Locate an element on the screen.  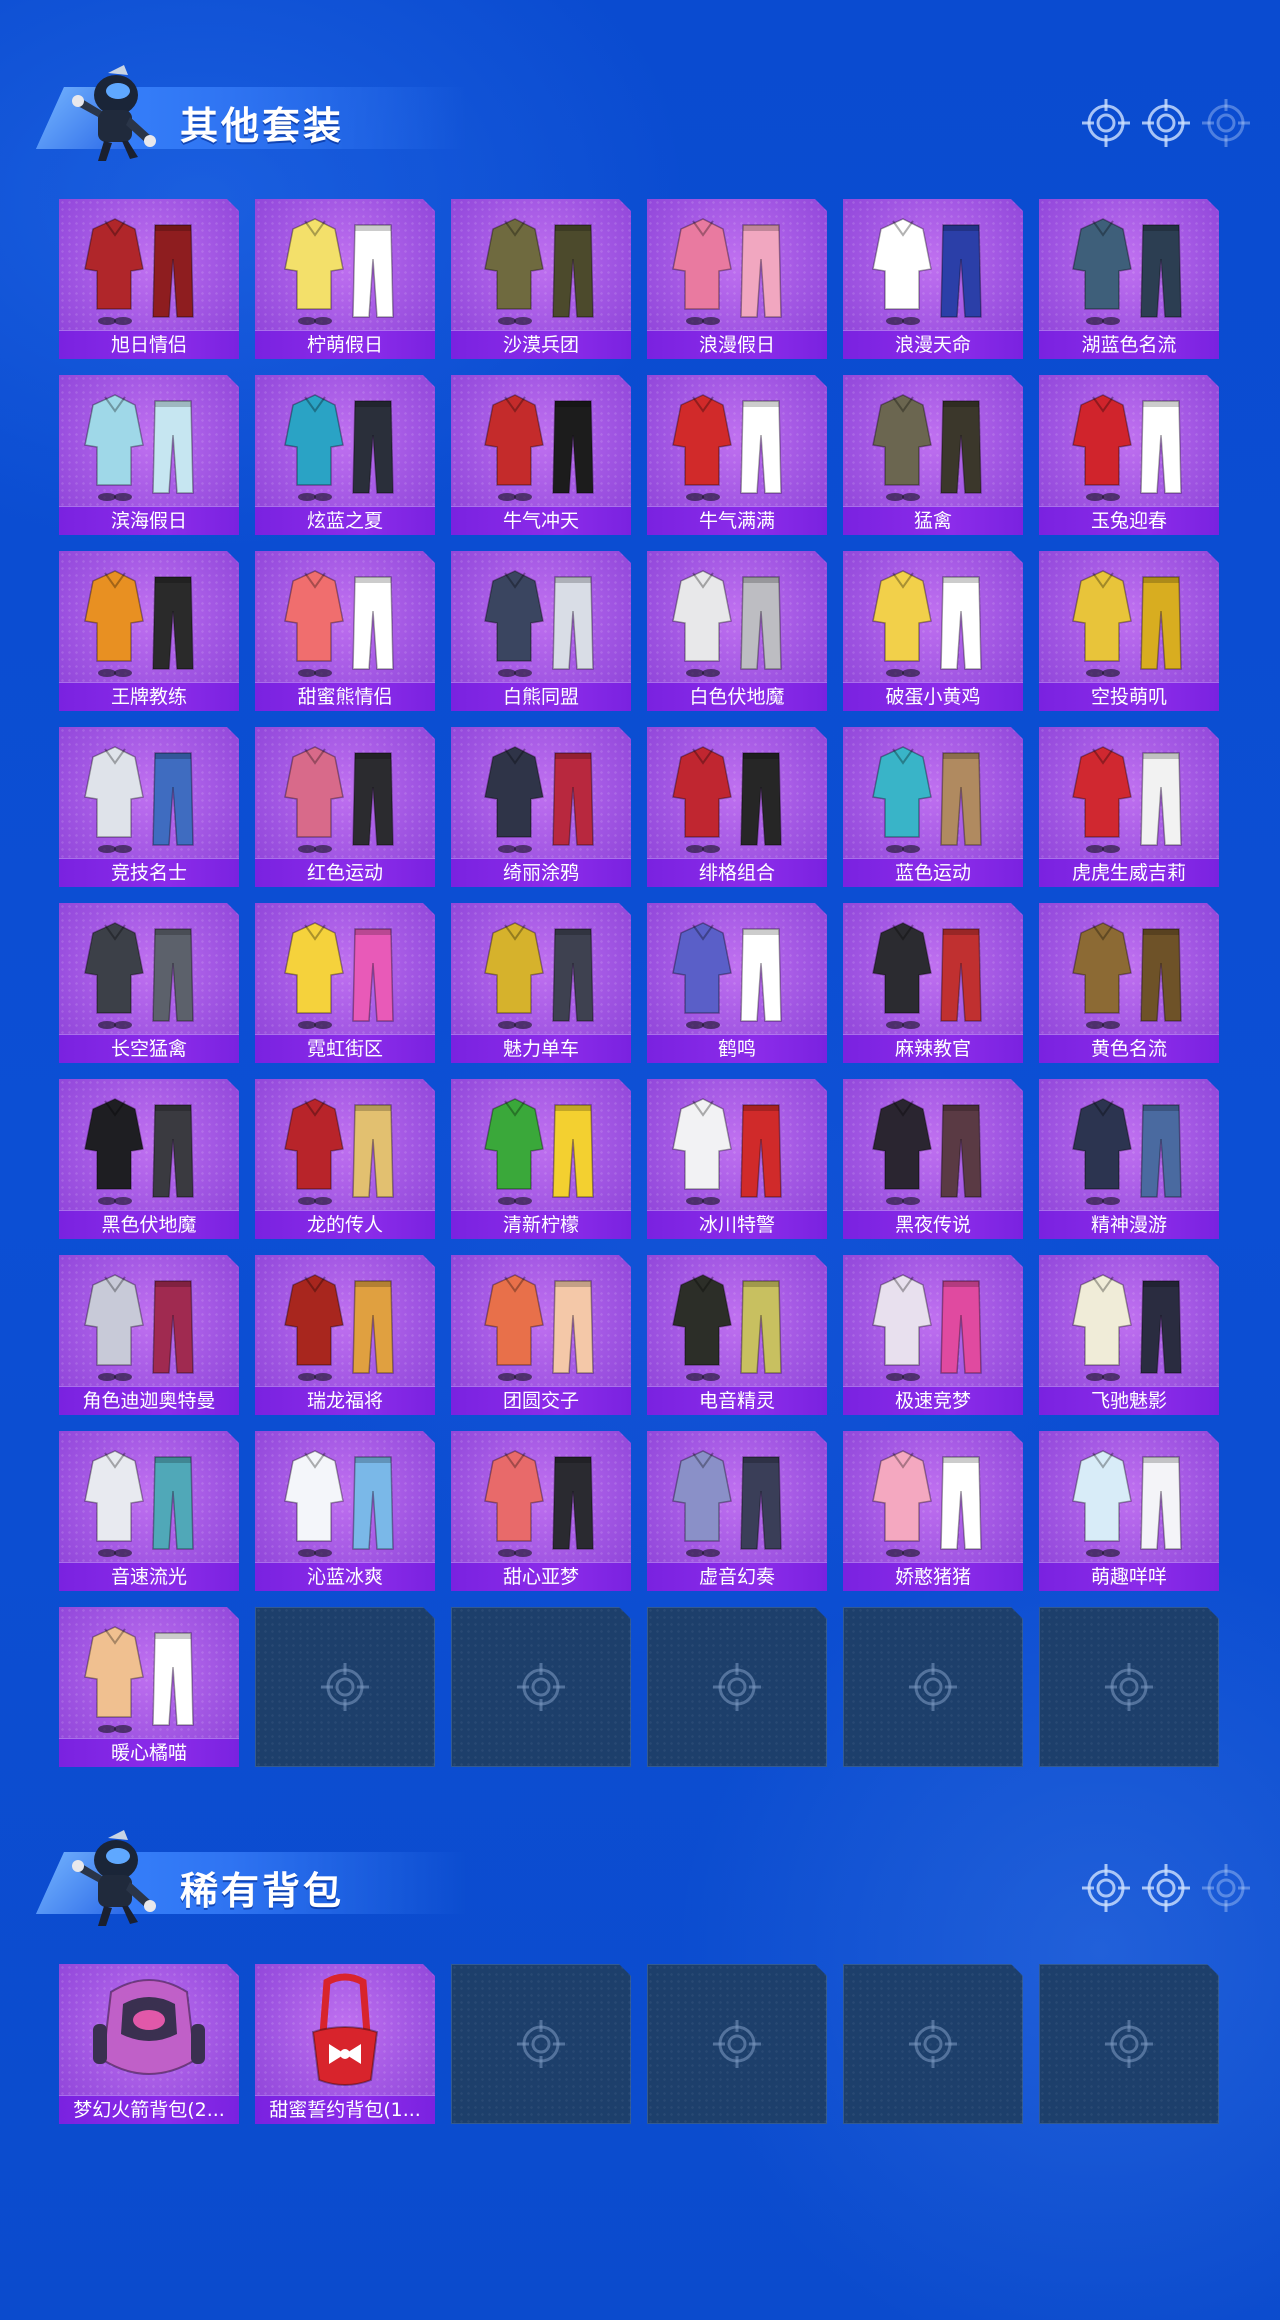
item-card: 黑夜传说 is located at coordinates (933, 1159).